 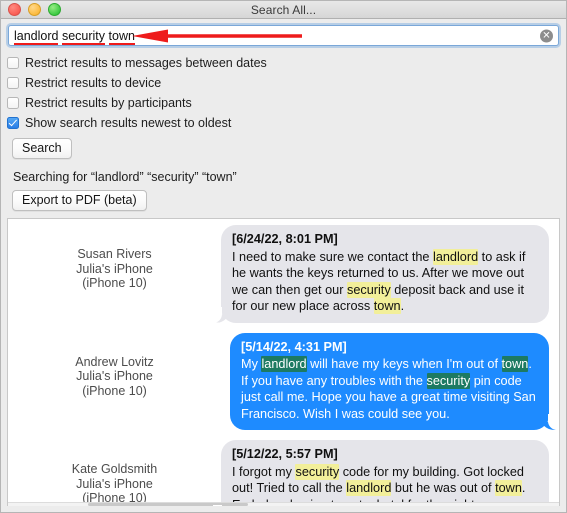 I want to click on result-sender-info: Andrew Lovitz Julia's iPhone (iPhone 10), so click(x=114, y=366).